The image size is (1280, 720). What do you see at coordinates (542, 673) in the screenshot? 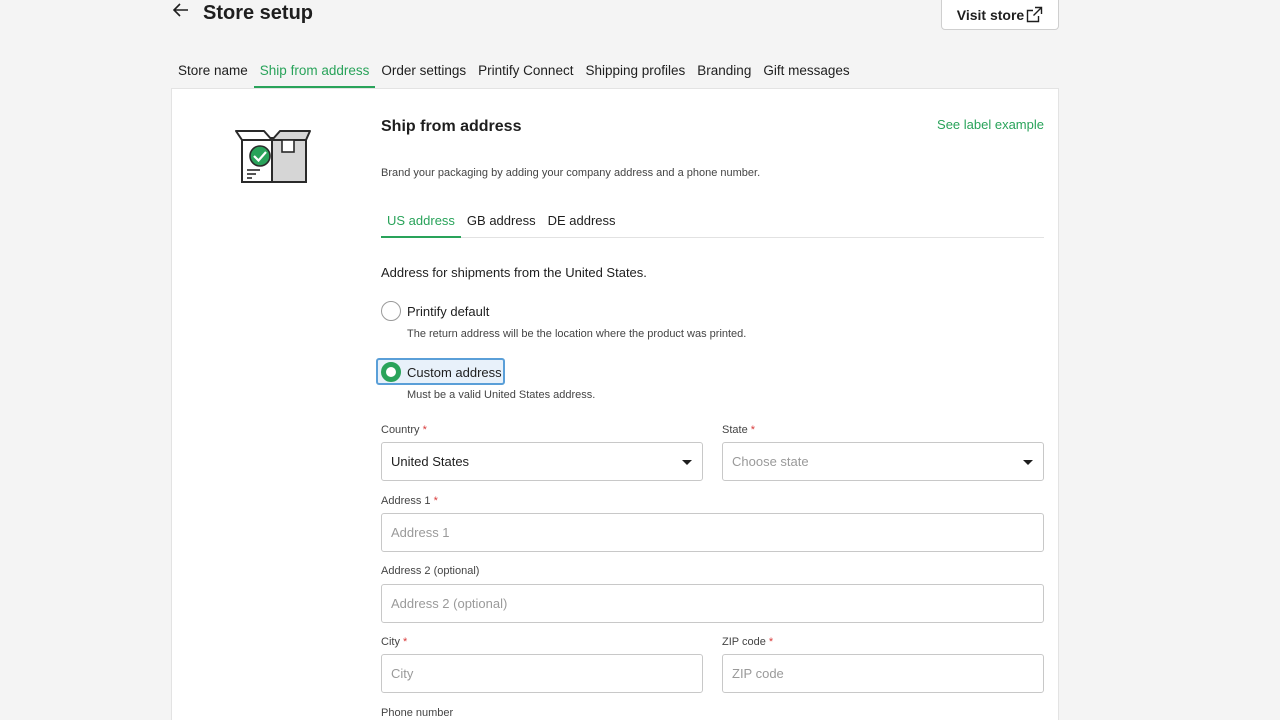
I see `city-input: City` at bounding box center [542, 673].